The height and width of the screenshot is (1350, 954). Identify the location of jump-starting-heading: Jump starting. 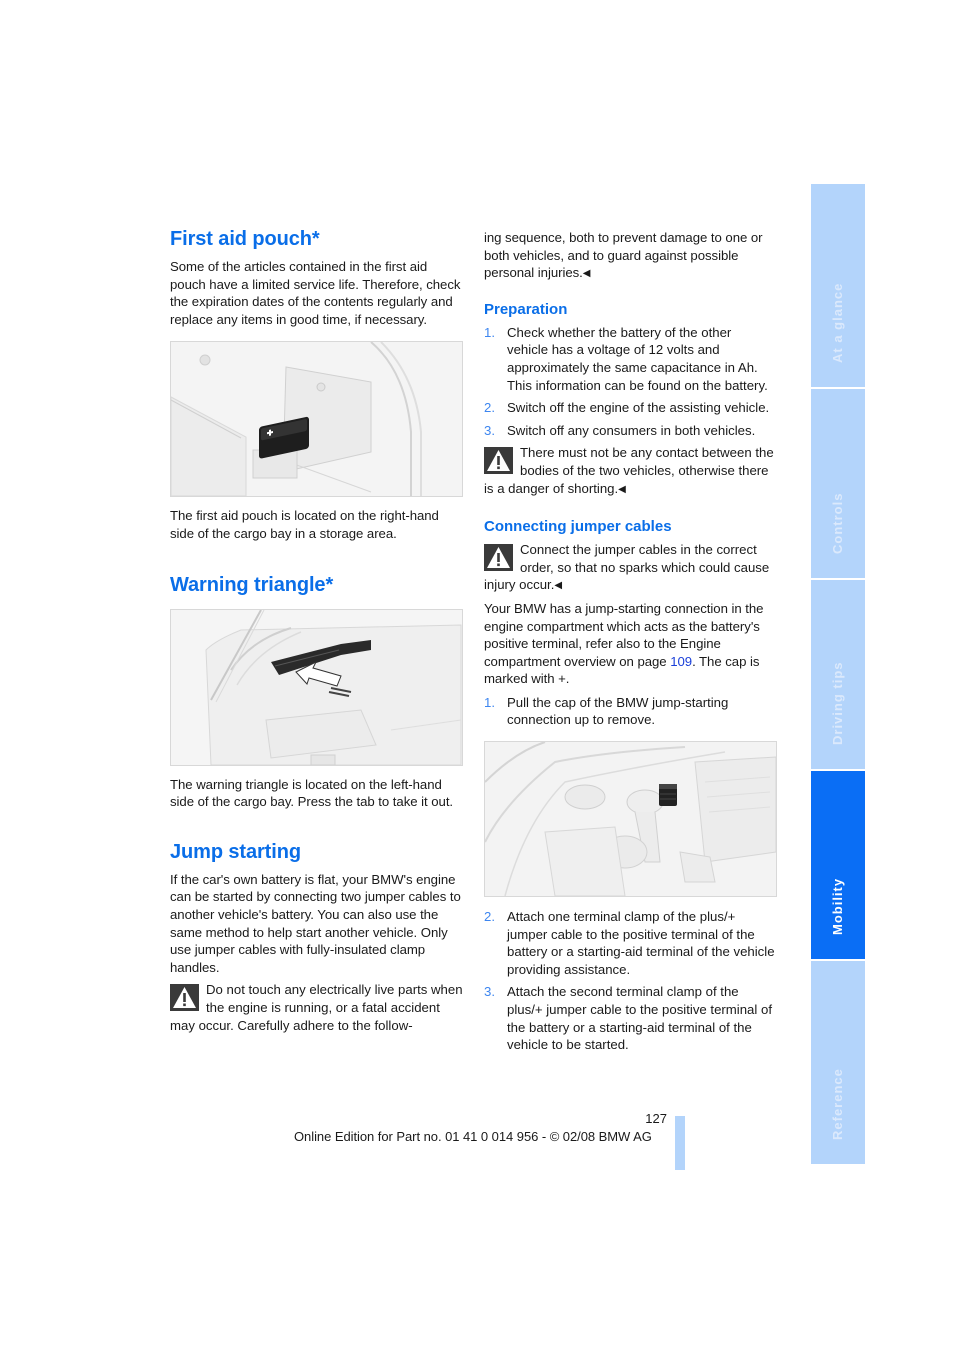
(235, 851).